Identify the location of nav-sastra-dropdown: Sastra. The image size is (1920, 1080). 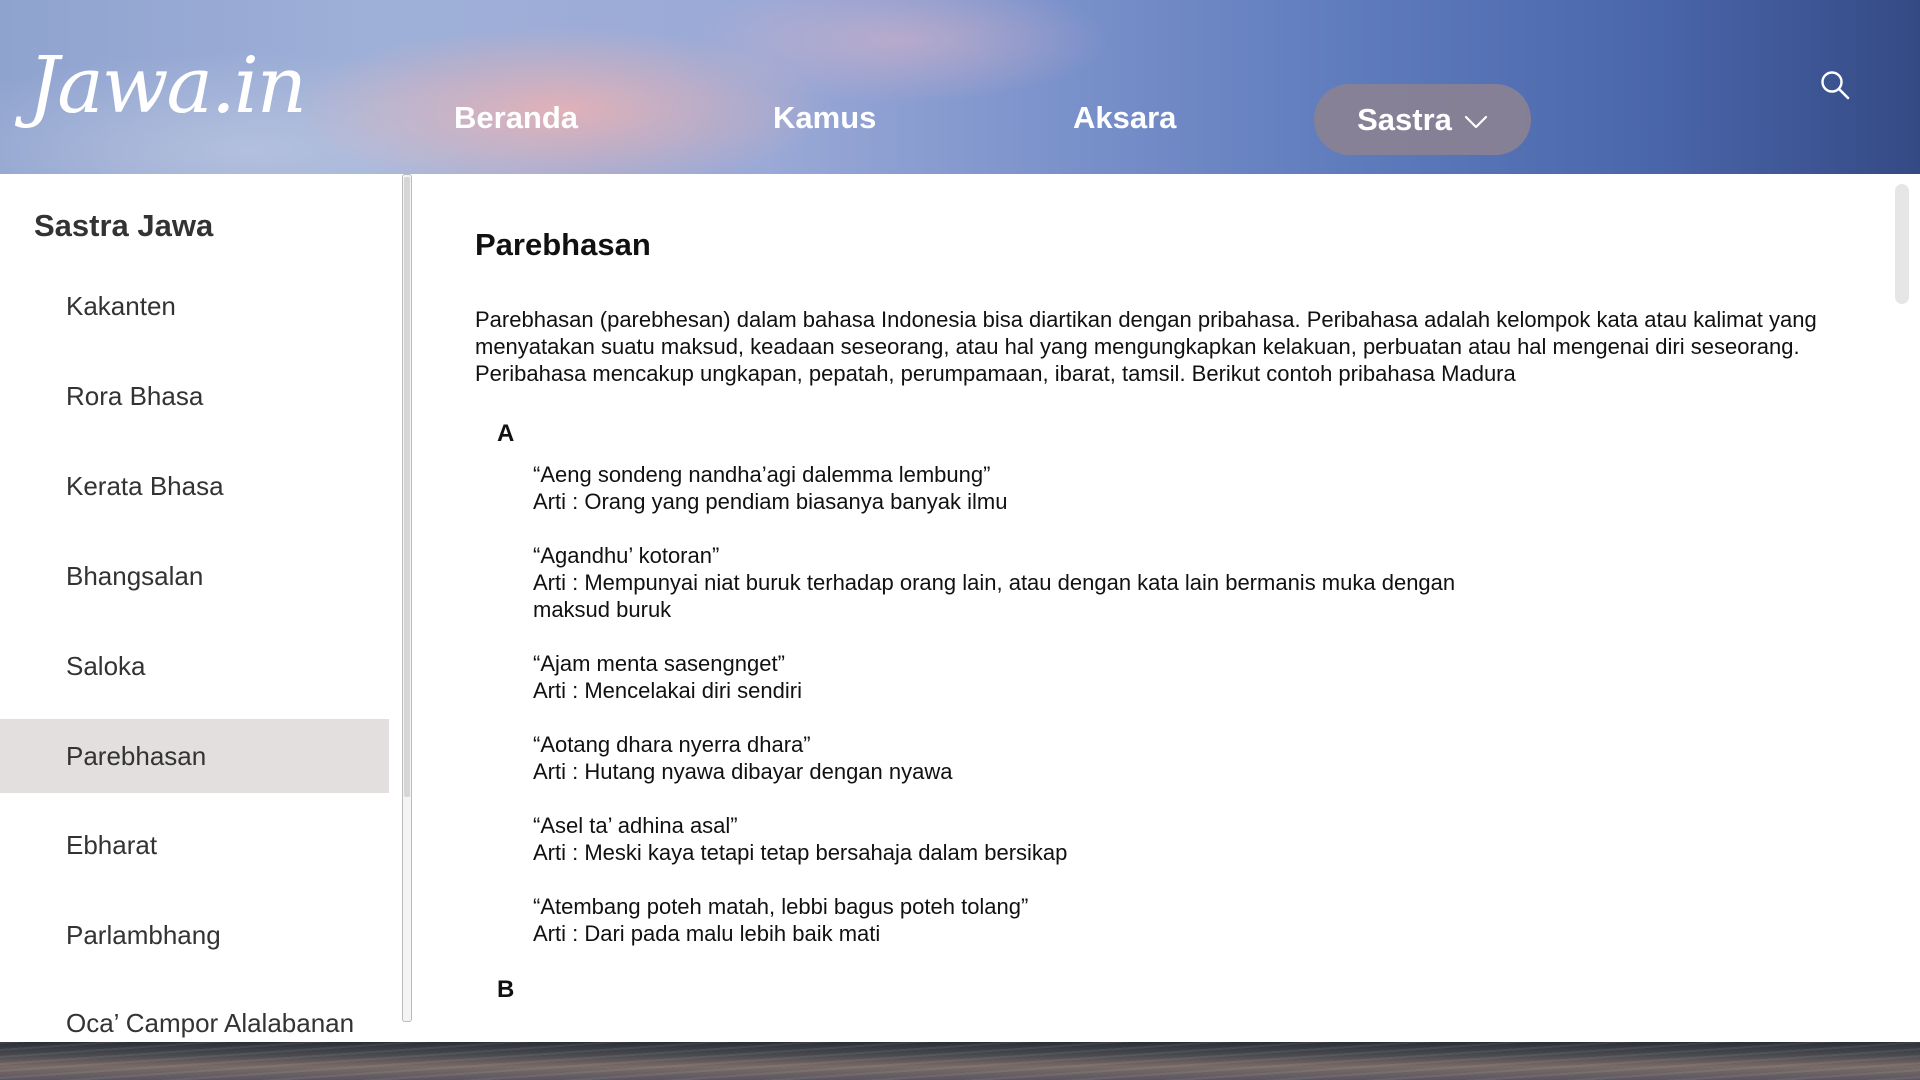
(1422, 119).